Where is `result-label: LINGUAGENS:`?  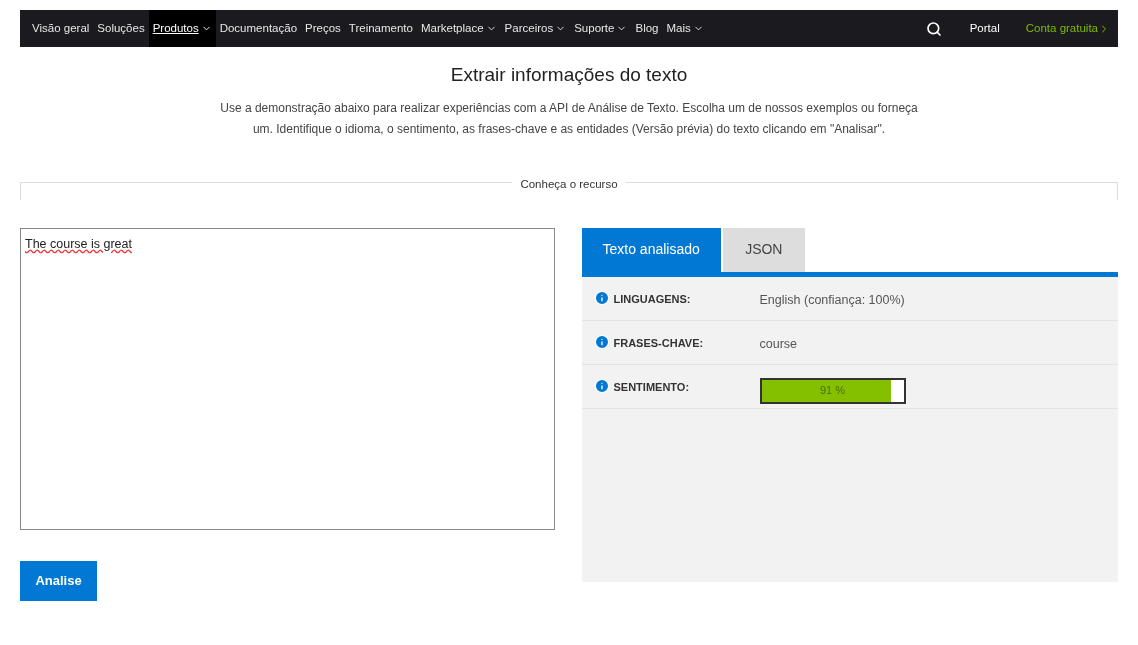
result-label: LINGUAGENS: is located at coordinates (652, 299).